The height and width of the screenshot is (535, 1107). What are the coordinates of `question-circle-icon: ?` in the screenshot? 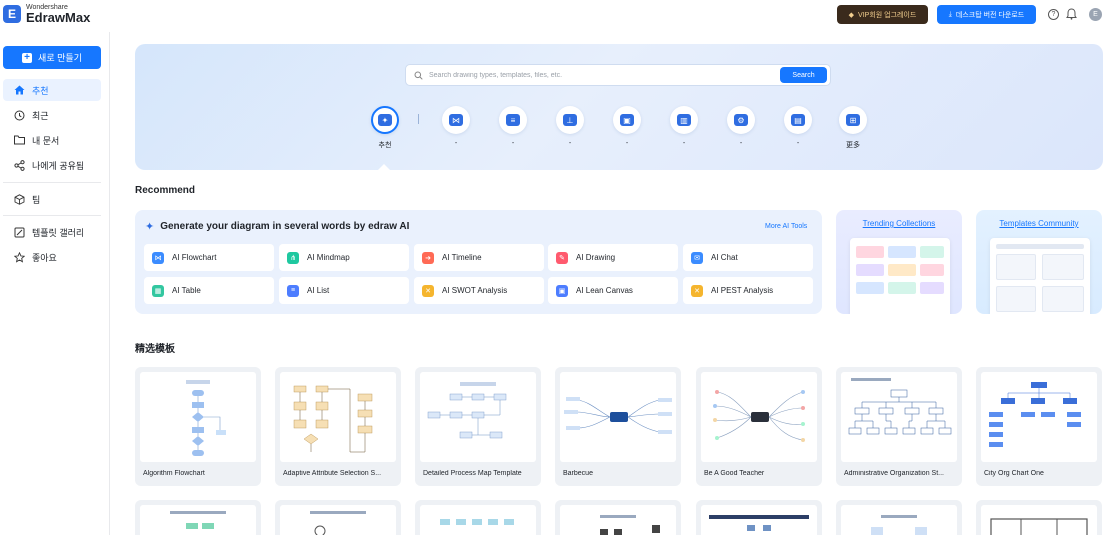 It's located at (1053, 14).